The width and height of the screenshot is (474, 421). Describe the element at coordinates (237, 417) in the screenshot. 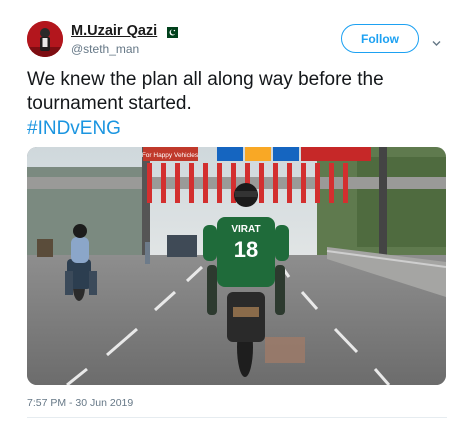

I see `divider` at that location.